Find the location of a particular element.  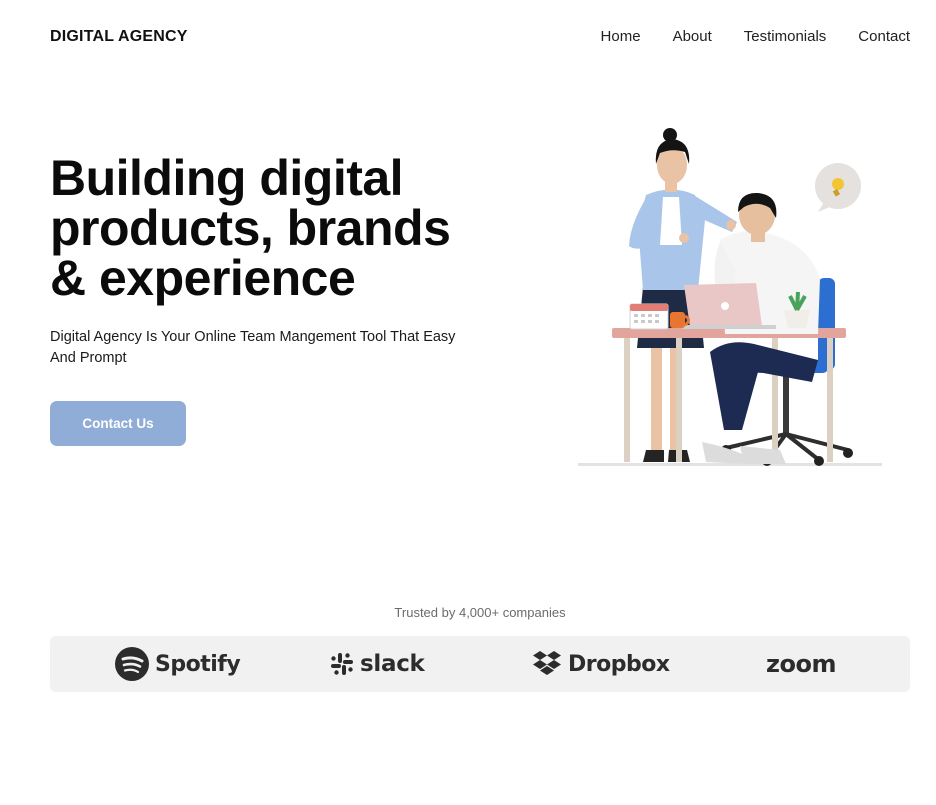

zoom-logo: zoom is located at coordinates (801, 664).